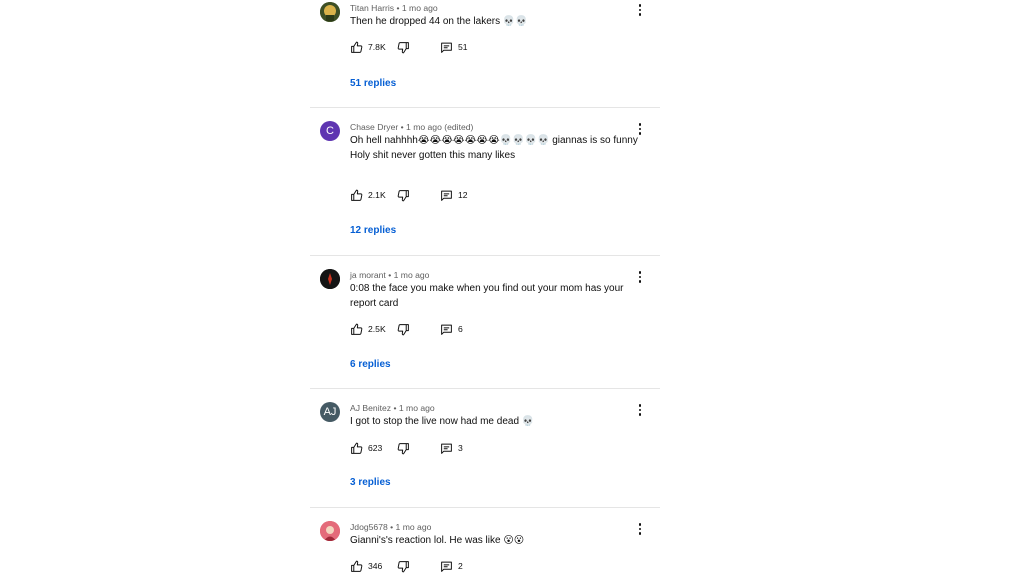 The image size is (1024, 576). What do you see at coordinates (460, 448) in the screenshot?
I see `reply-count: 3` at bounding box center [460, 448].